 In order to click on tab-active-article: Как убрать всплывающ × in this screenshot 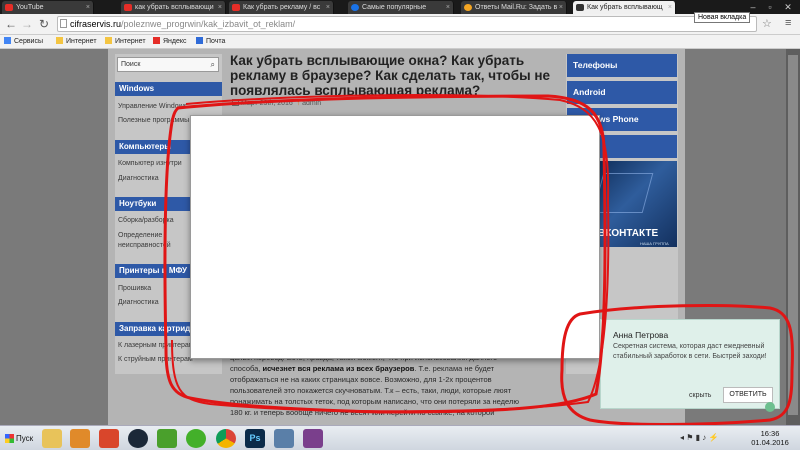, I will do `click(624, 7)`.